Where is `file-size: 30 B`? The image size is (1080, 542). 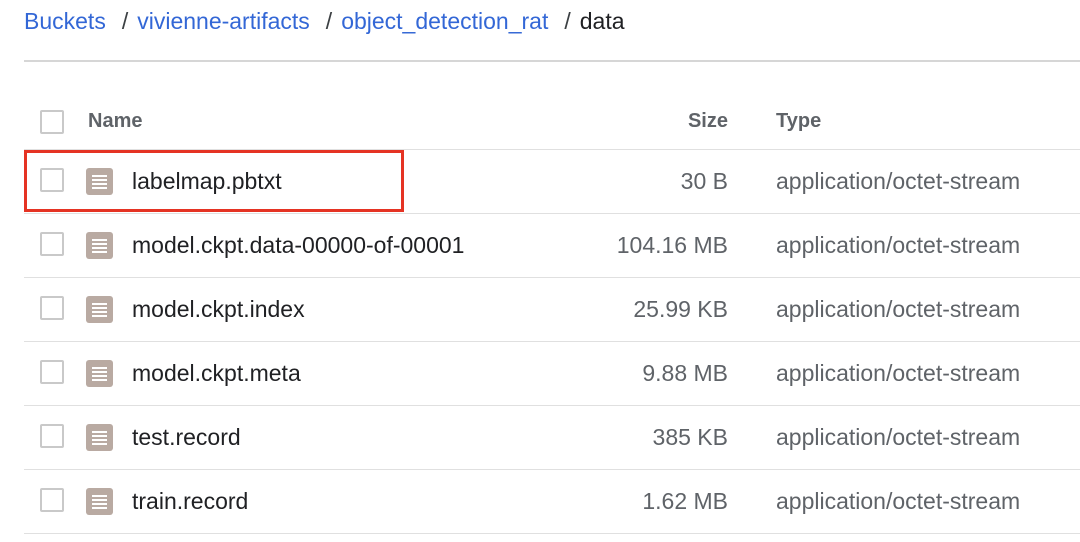 file-size: 30 B is located at coordinates (704, 181).